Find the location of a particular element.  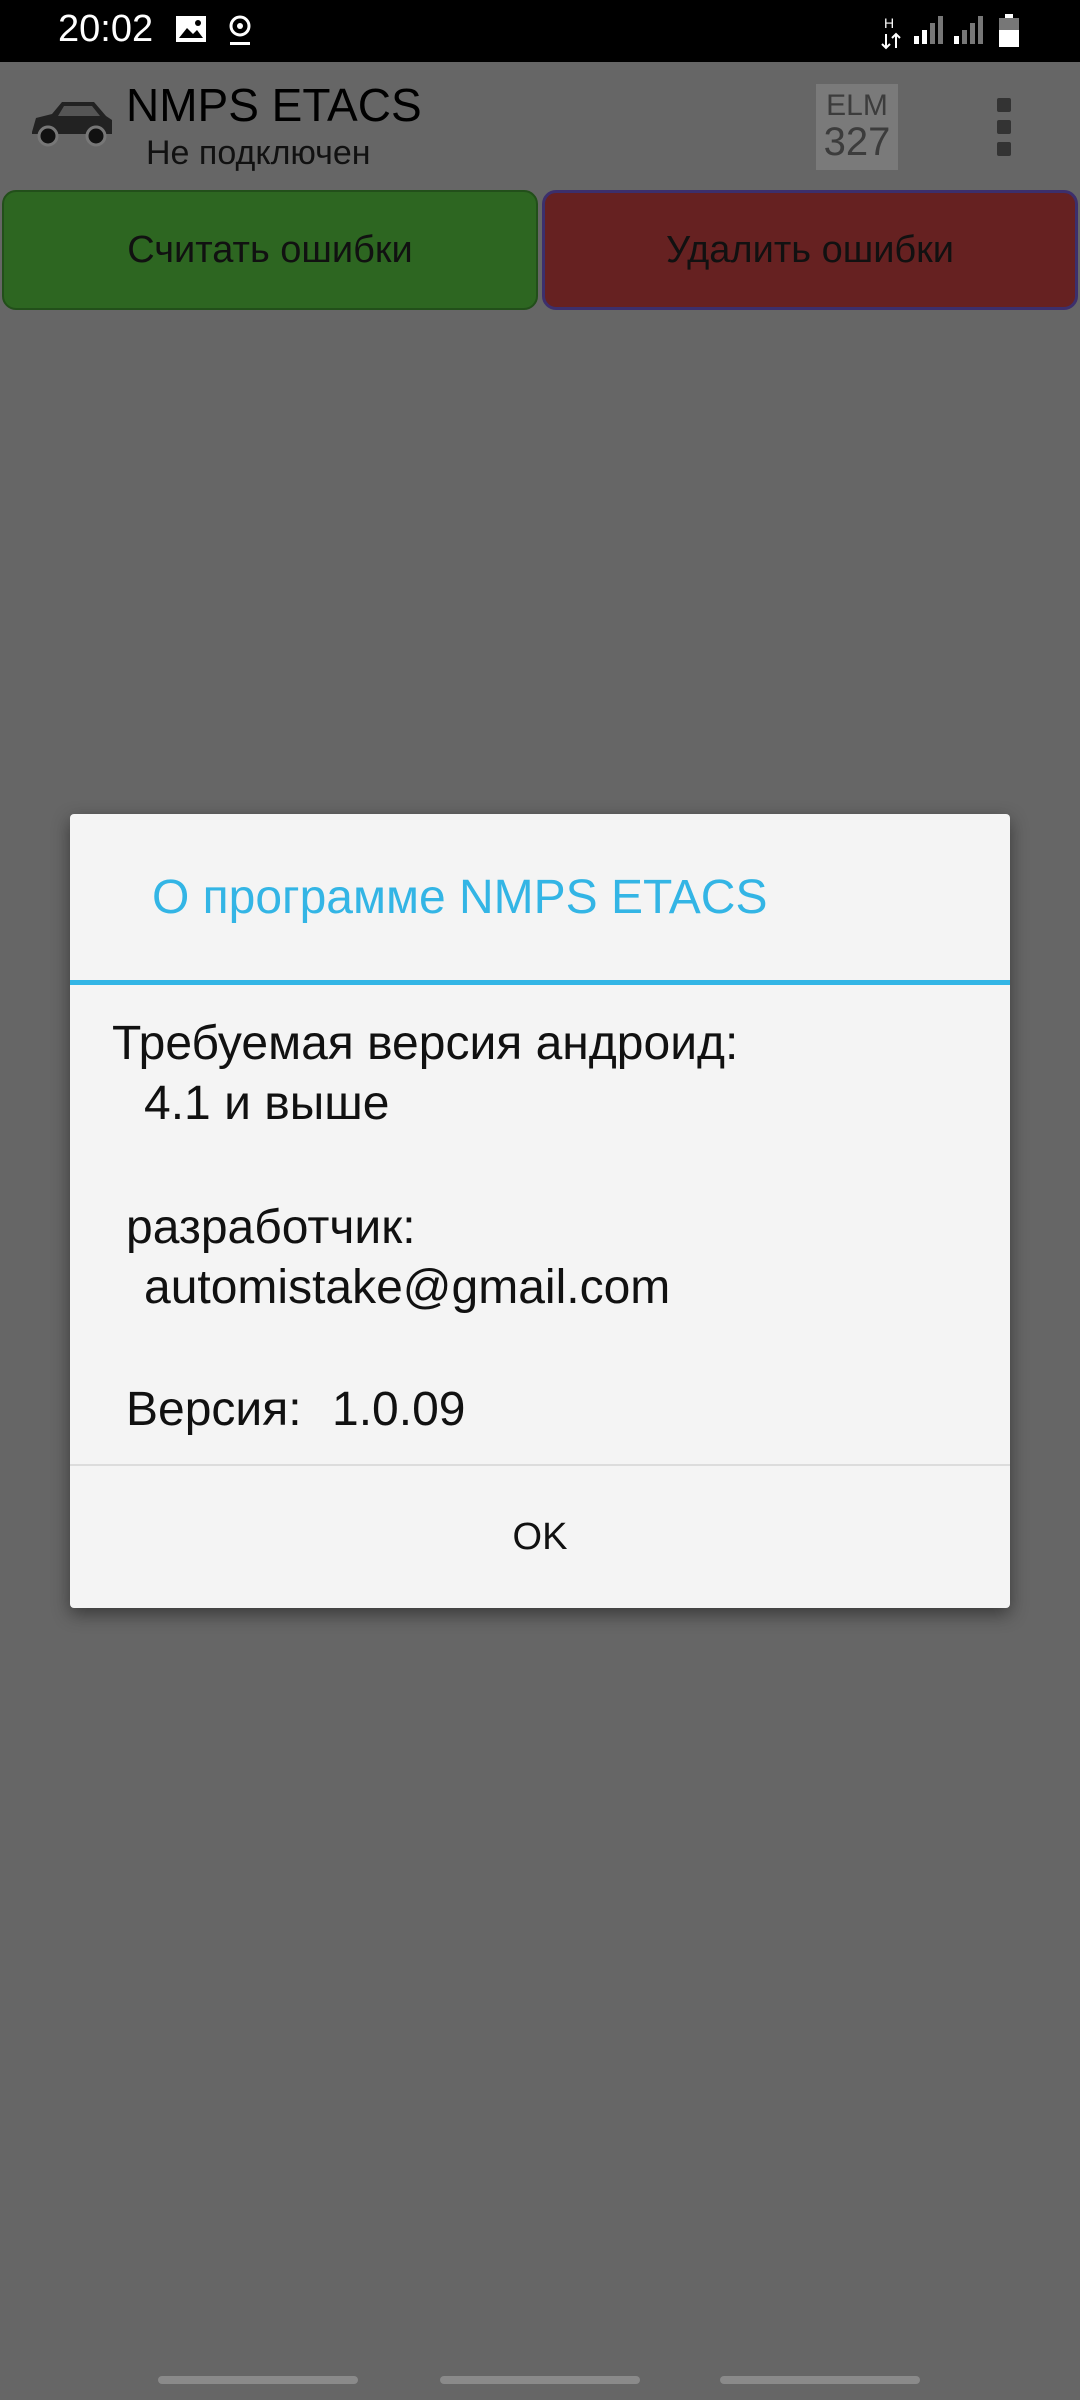

android-version-label: Требуемая версия андроид: is located at coordinates (425, 1043).